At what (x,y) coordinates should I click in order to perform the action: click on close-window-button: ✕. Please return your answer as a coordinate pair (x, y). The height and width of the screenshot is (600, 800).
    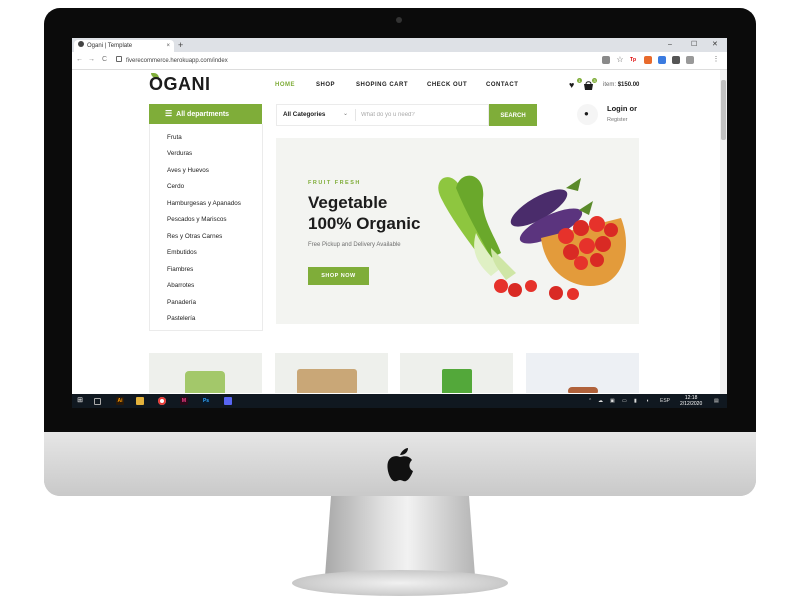
    Looking at the image, I should click on (715, 45).